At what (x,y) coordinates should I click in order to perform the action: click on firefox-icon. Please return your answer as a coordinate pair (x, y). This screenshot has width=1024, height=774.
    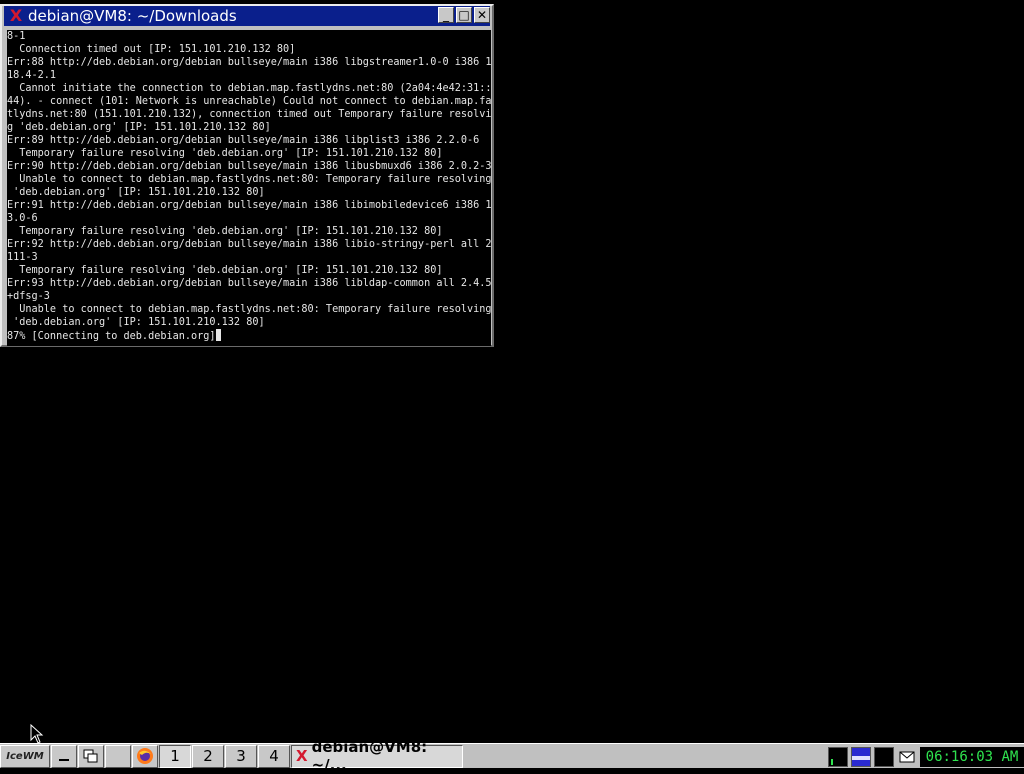
    Looking at the image, I should click on (145, 756).